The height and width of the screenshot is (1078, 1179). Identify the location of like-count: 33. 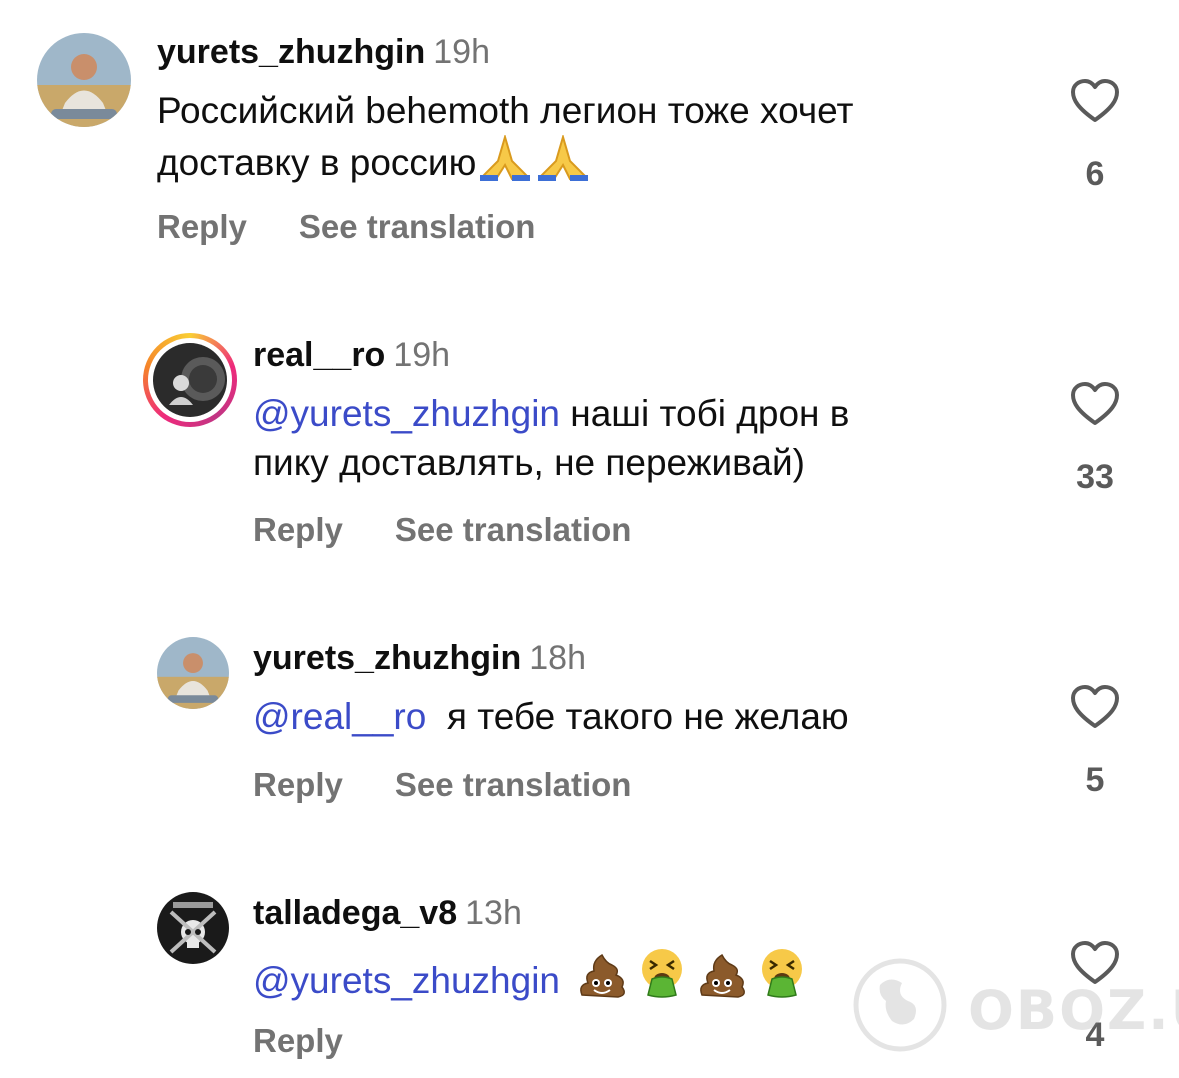
(1095, 477).